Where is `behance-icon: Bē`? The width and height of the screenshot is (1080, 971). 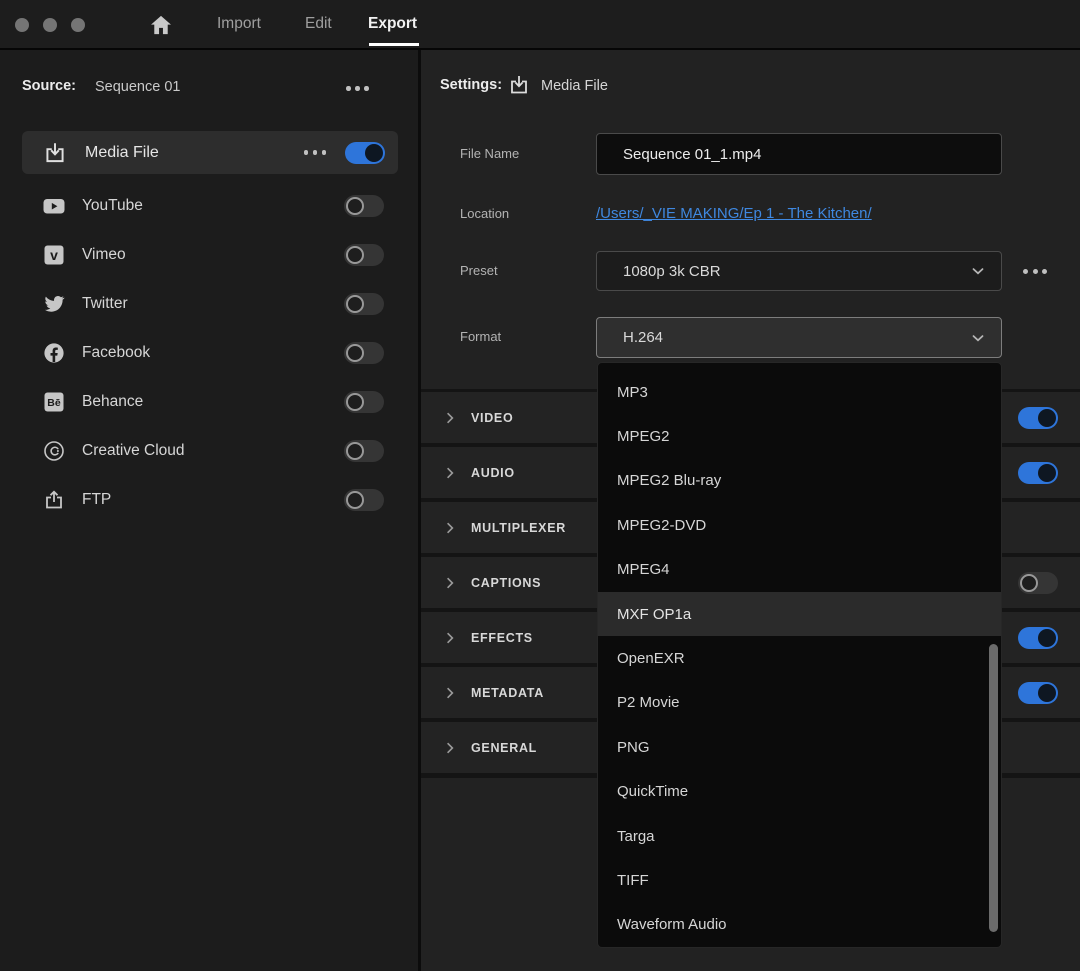 behance-icon: Bē is located at coordinates (54, 402).